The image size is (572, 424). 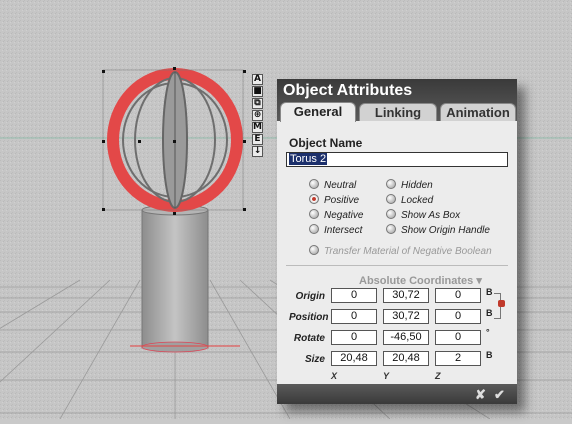 What do you see at coordinates (257, 127) in the screenshot?
I see `move-icon: M` at bounding box center [257, 127].